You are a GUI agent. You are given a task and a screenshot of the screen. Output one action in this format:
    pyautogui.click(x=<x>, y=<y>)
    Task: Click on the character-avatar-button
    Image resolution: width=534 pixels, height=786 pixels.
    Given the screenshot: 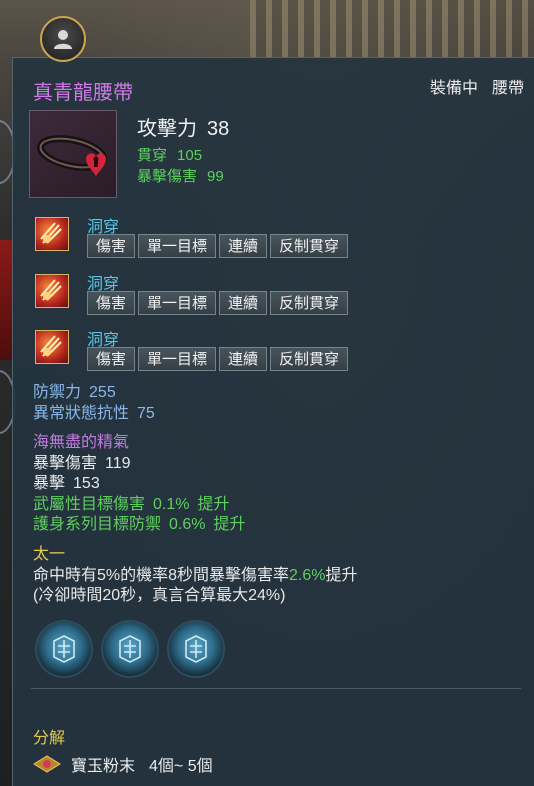 What is the action you would take?
    pyautogui.click(x=63, y=39)
    